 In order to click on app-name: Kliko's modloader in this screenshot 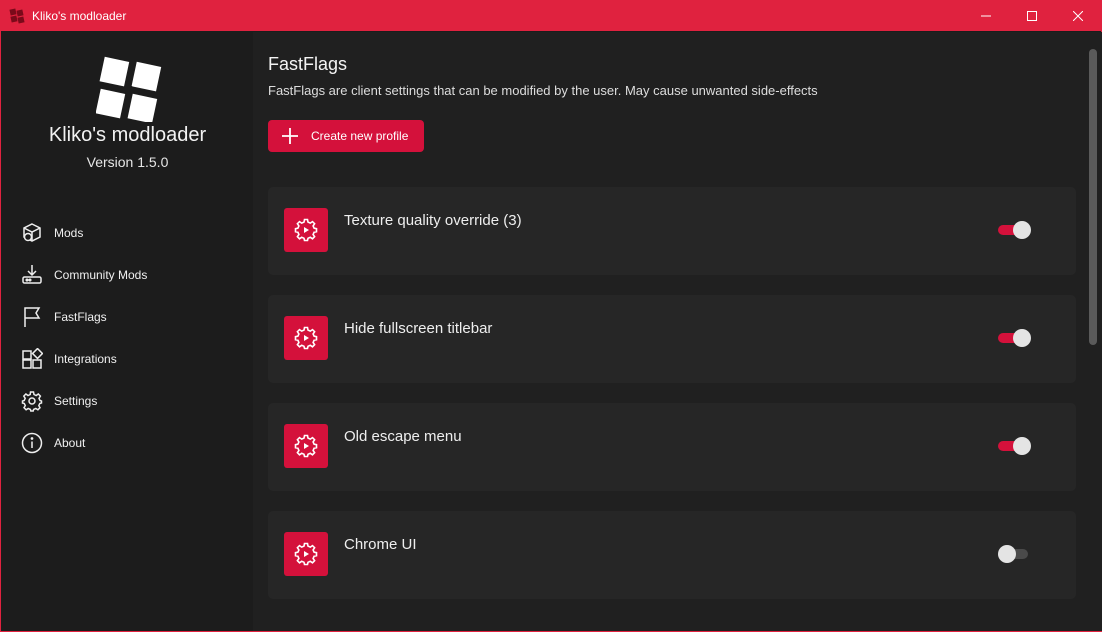, I will do `click(127, 135)`.